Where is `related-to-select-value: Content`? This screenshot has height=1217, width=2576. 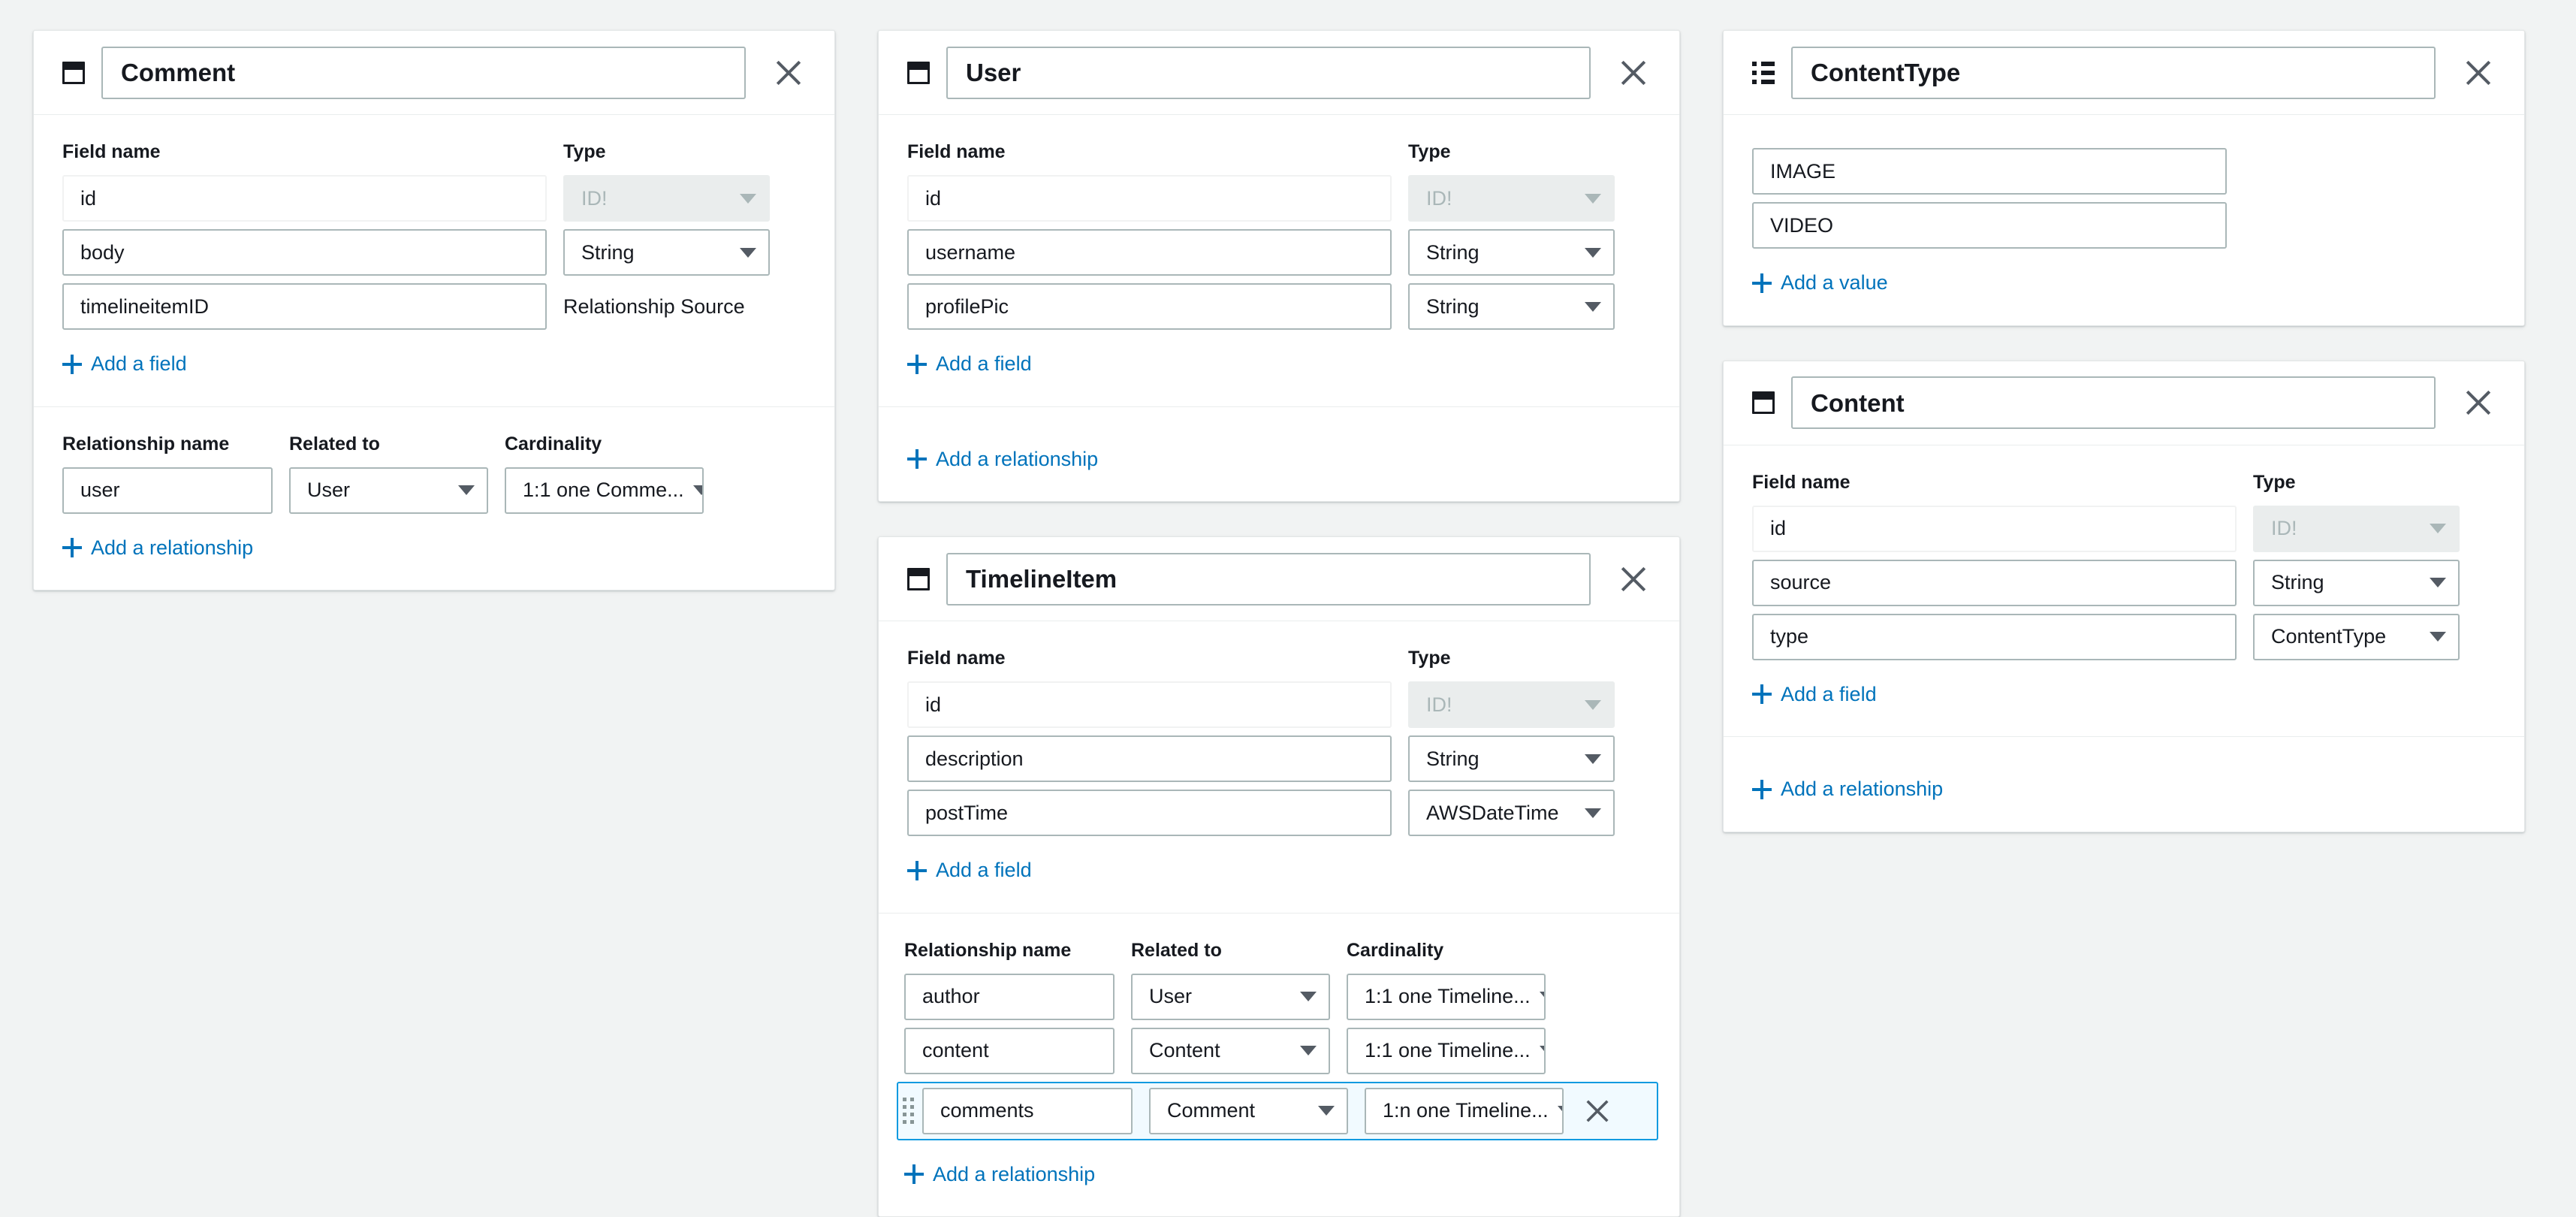
related-to-select-value: Content is located at coordinates (1184, 1050).